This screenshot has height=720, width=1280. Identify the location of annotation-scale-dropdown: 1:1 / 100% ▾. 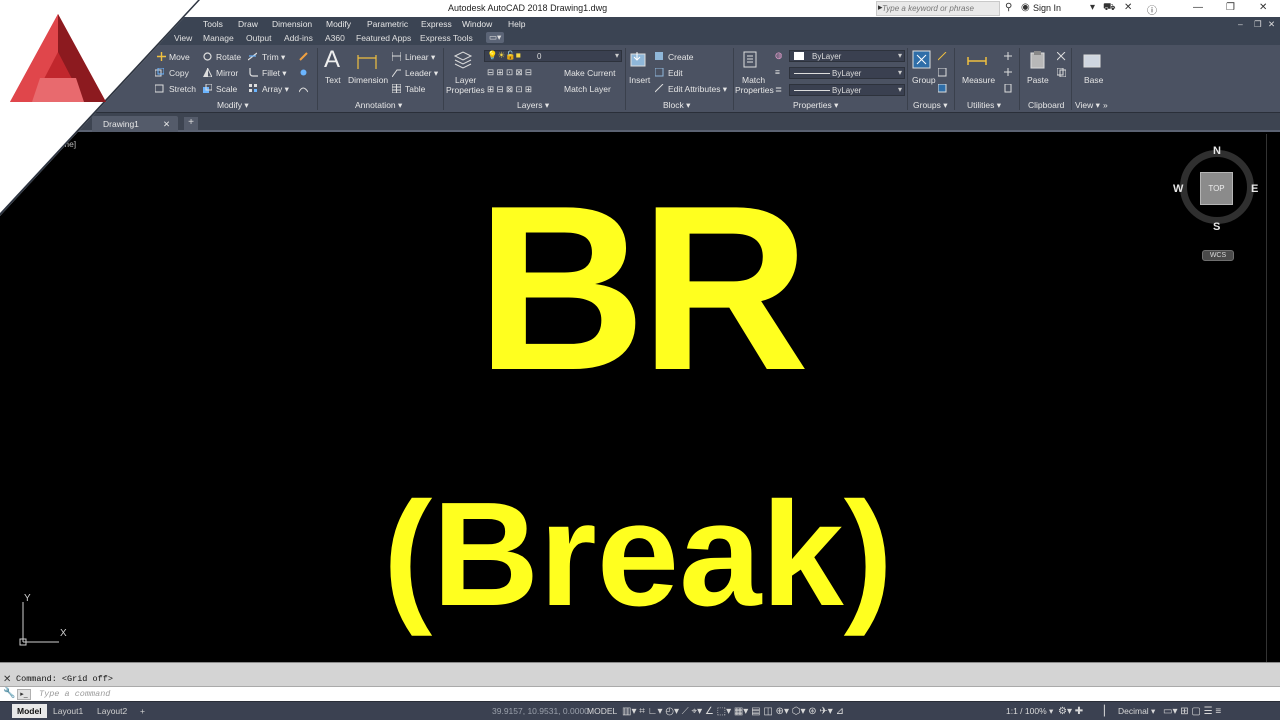
(1029, 711).